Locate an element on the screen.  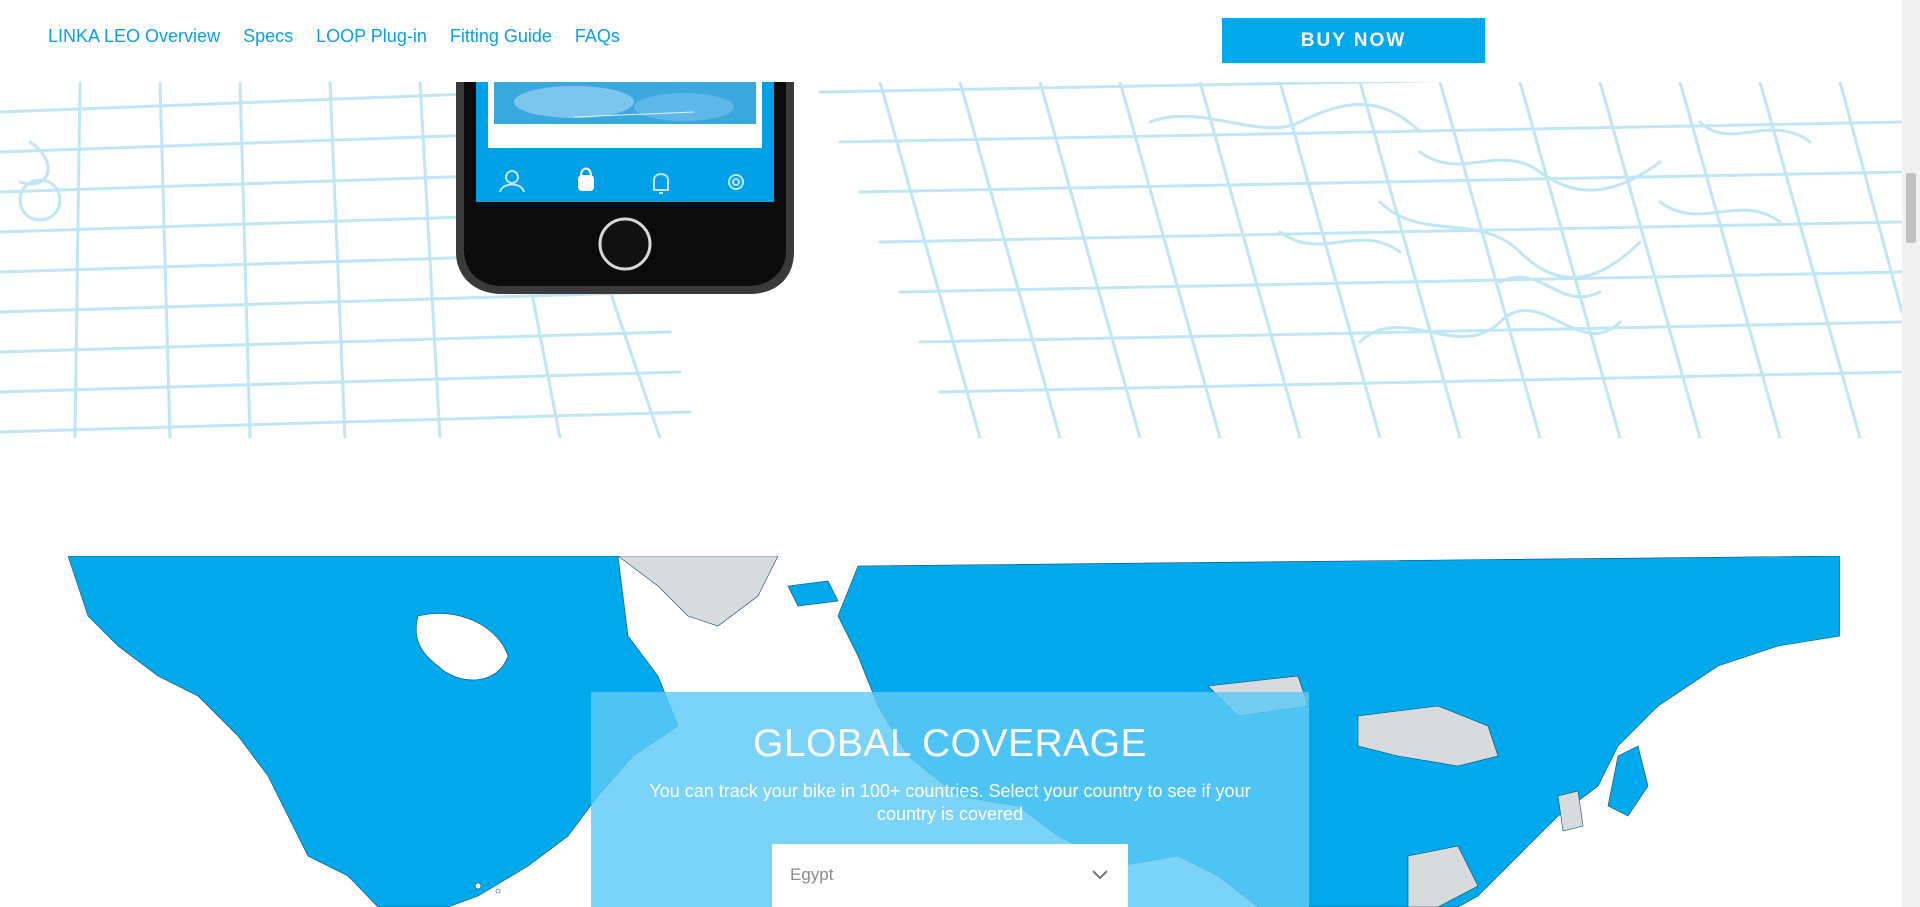
nav-link-loop-plugin: LOOP Plug-in is located at coordinates (371, 36).